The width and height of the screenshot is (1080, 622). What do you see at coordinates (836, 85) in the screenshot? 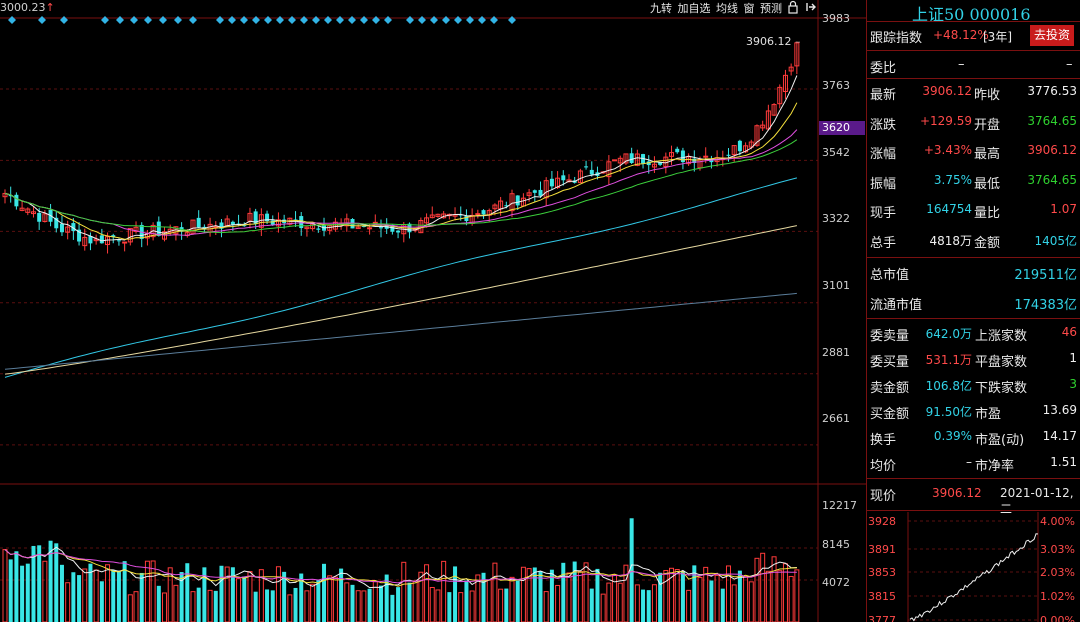
I see `price-axis-label: 3763` at bounding box center [836, 85].